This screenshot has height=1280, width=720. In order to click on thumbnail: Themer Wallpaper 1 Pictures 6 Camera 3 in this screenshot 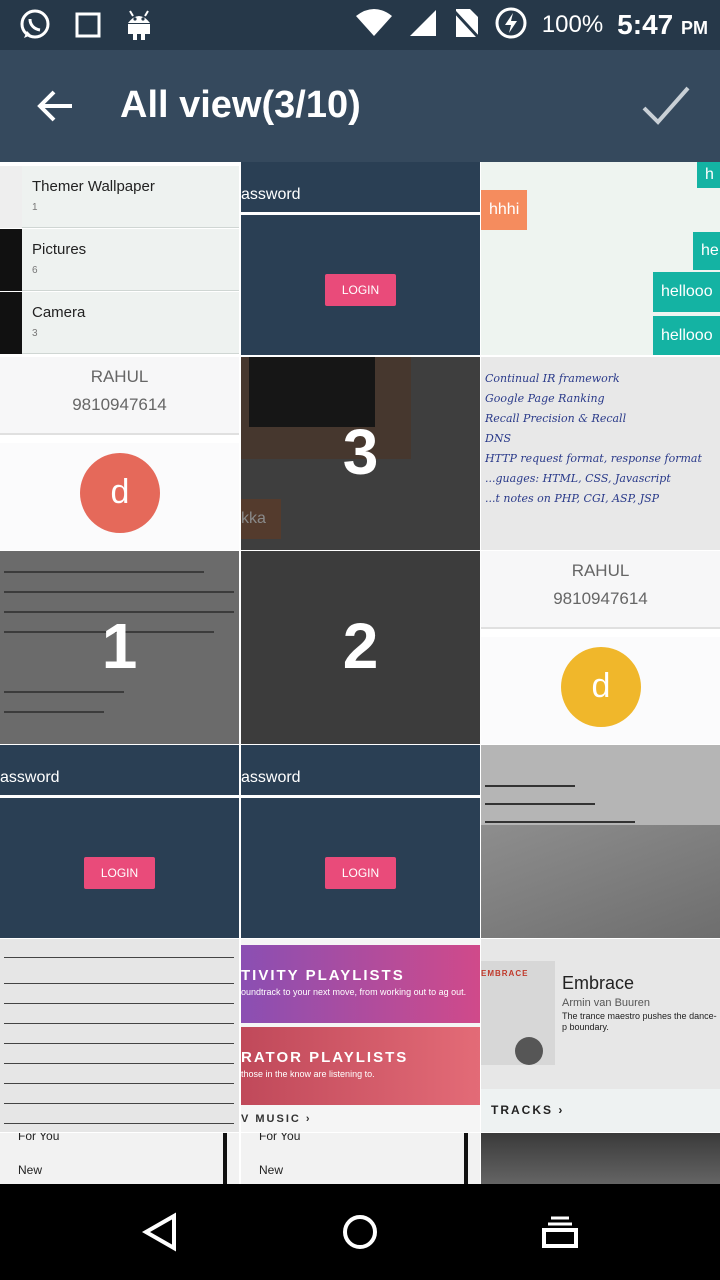, I will do `click(119, 258)`.